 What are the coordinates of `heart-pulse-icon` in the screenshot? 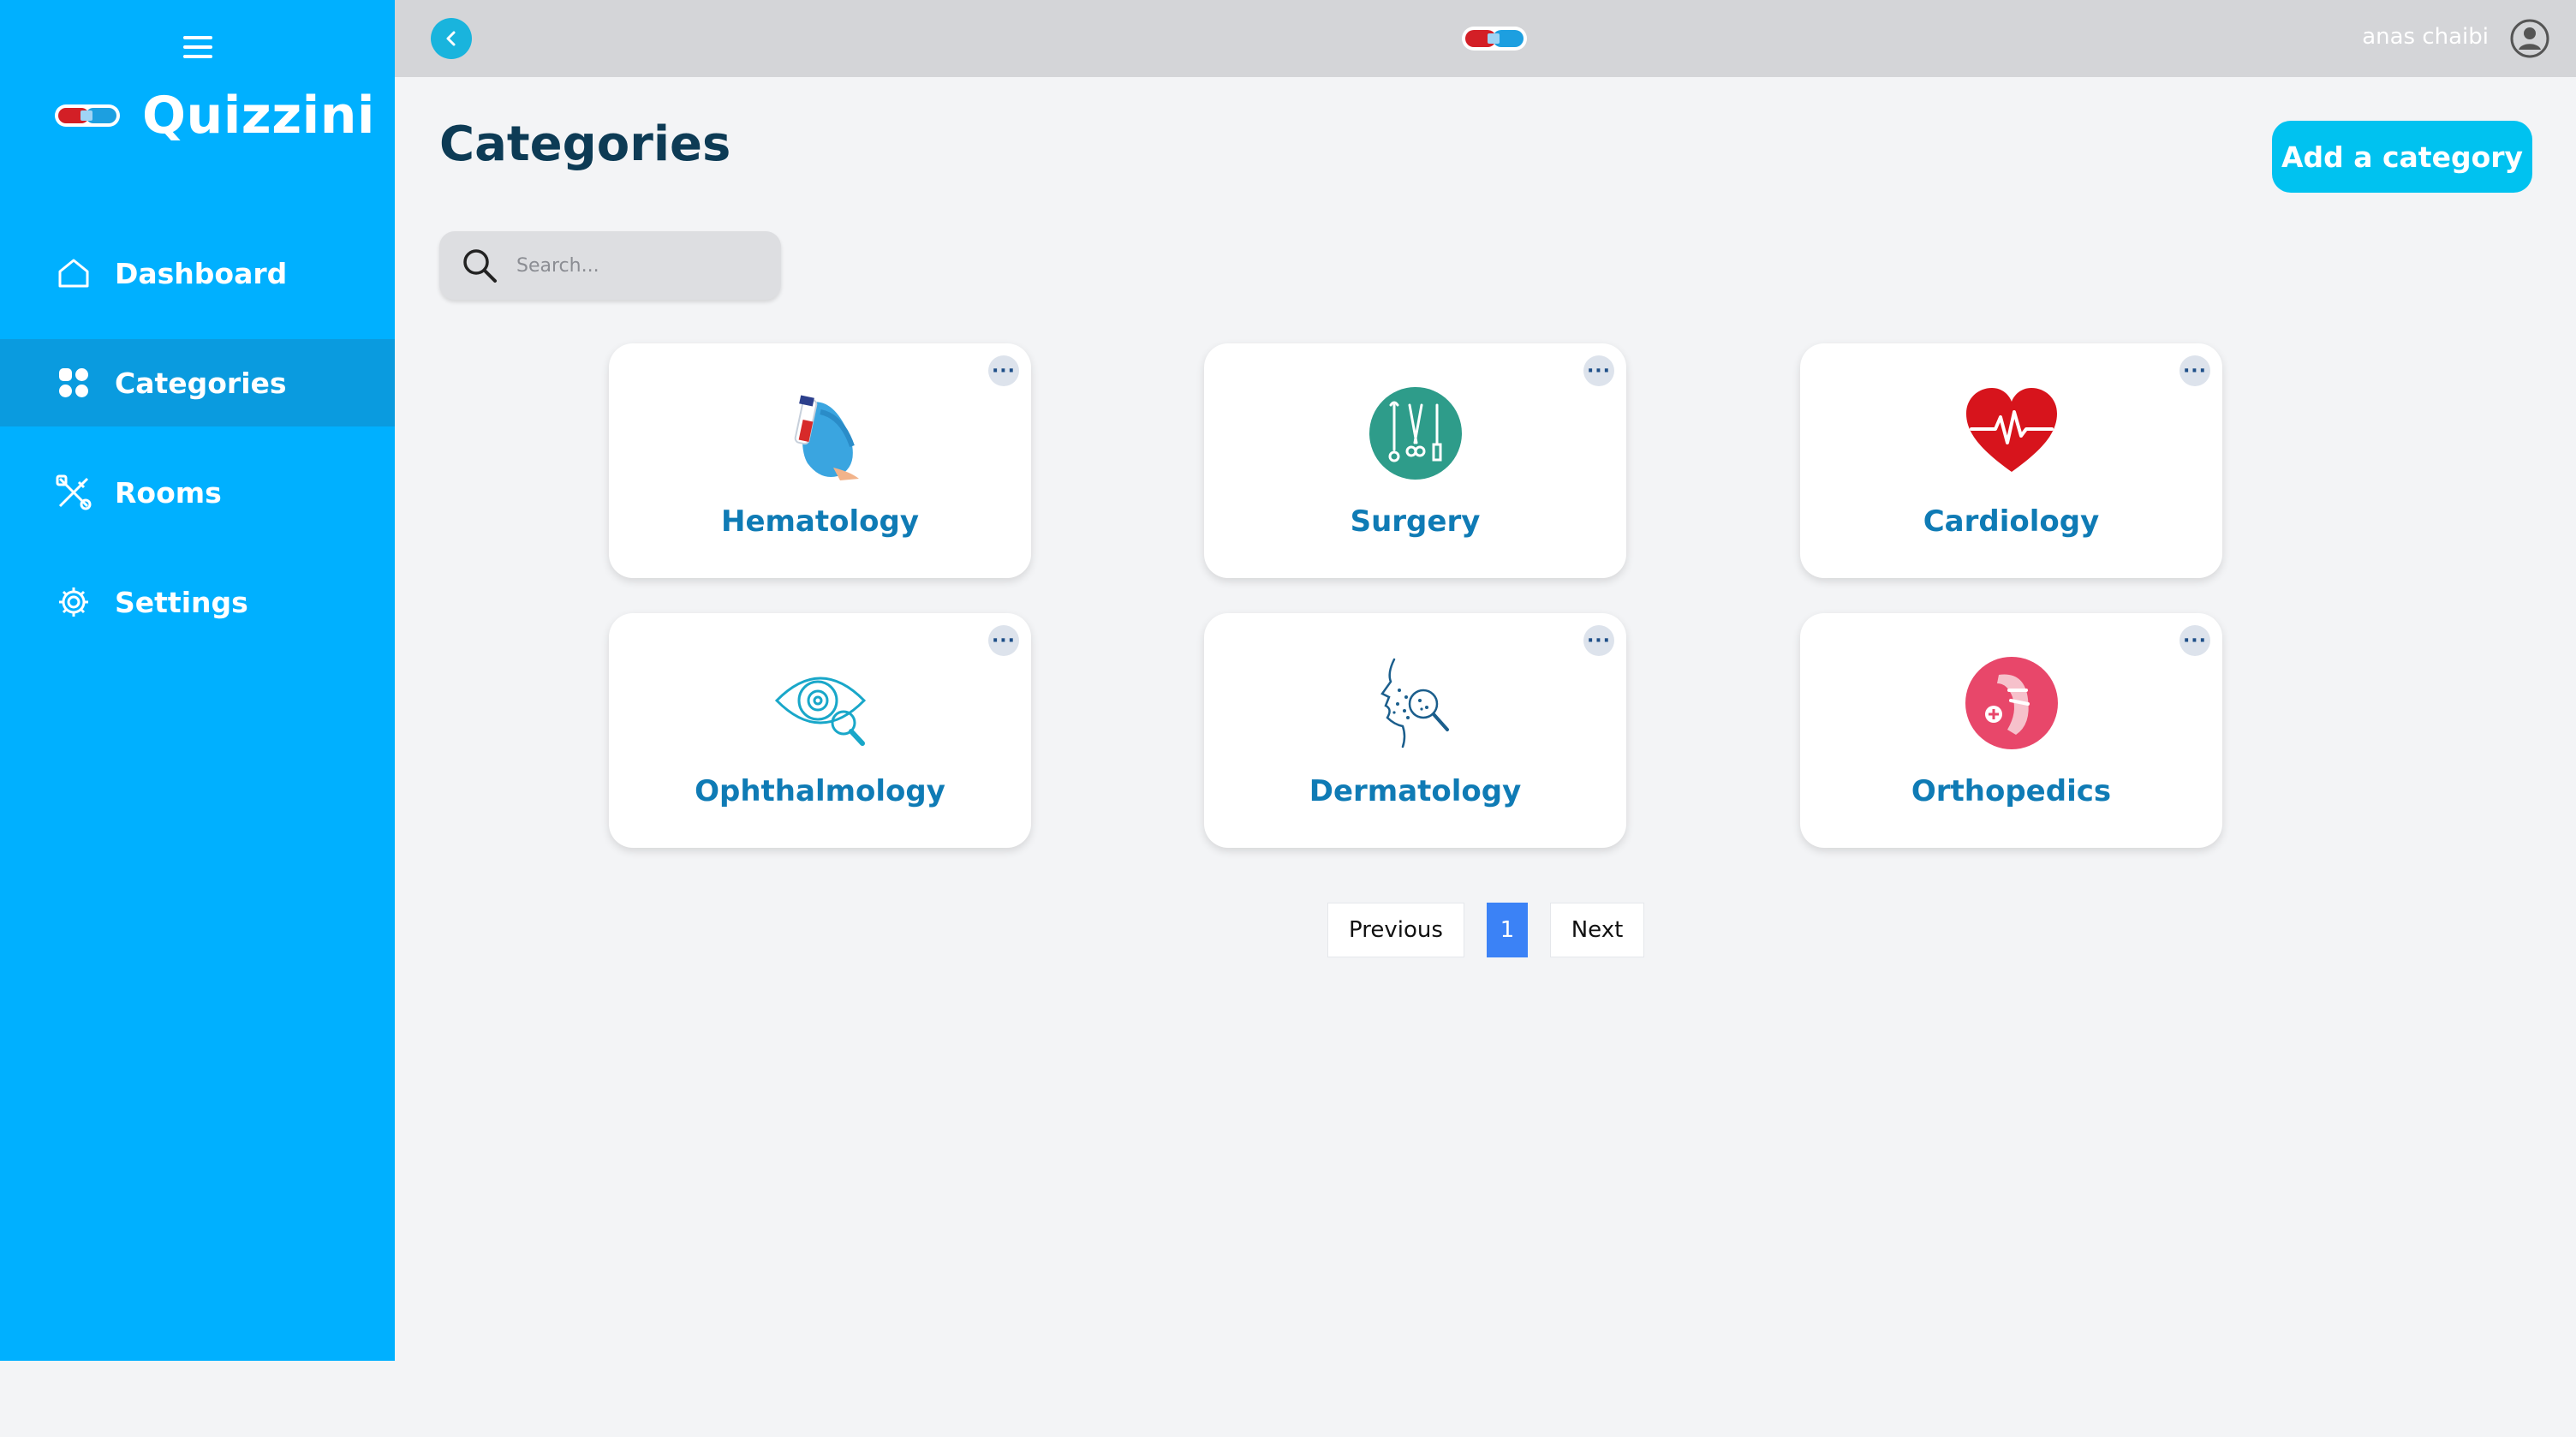 It's located at (2011, 430).